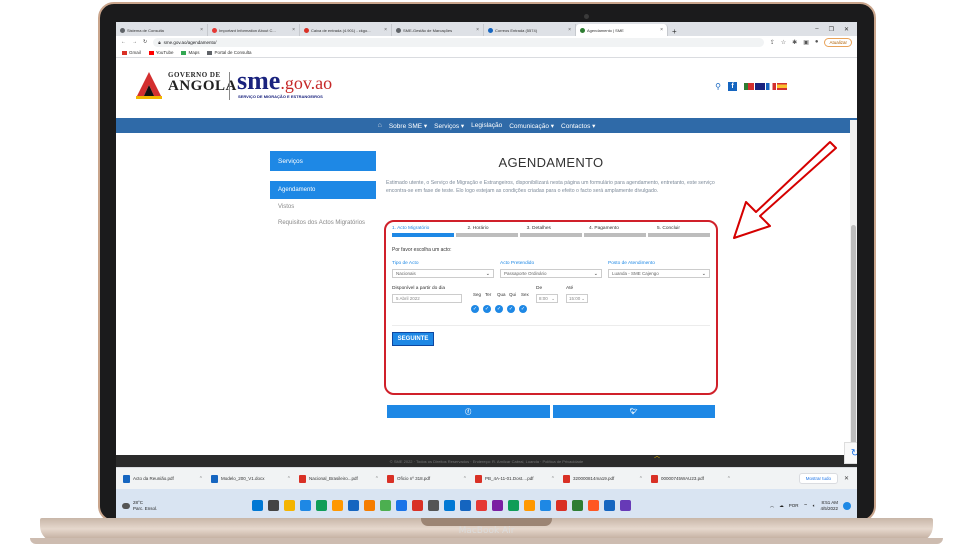 The height and width of the screenshot is (553, 973). What do you see at coordinates (162, 30) in the screenshot?
I see `browser-tab: Sistema de Consulta ×` at bounding box center [162, 30].